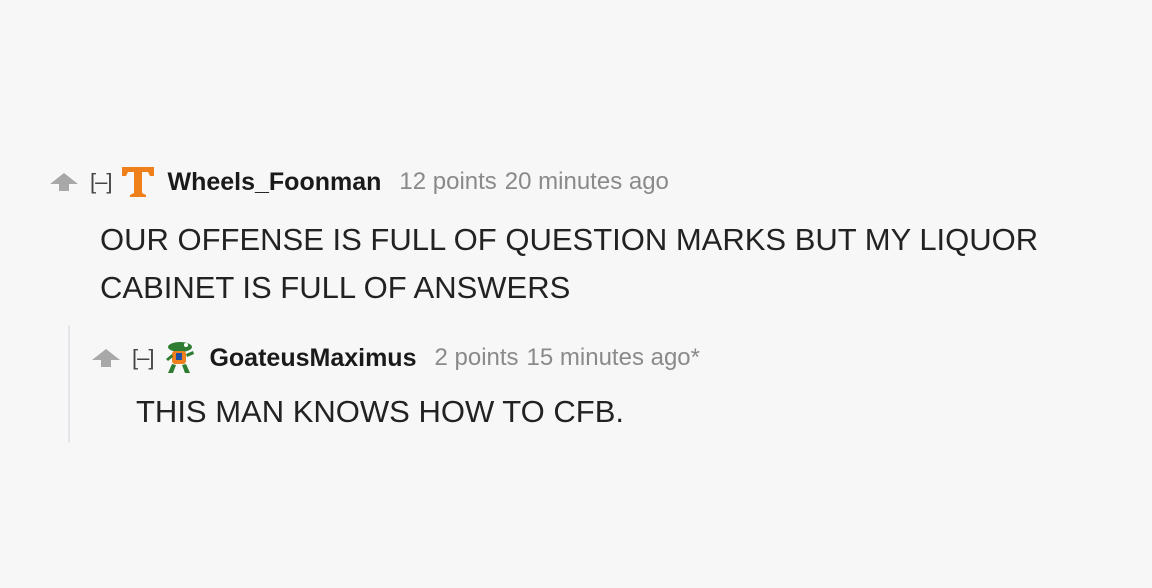  I want to click on comment-body: THIS MAN KNOWS HOW TO CFB., so click(380, 411).